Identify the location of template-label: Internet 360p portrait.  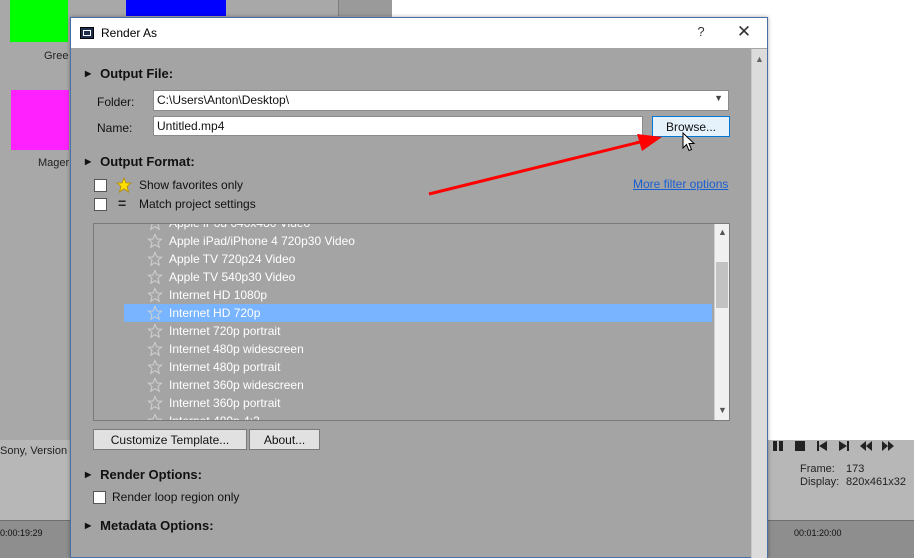
(225, 403).